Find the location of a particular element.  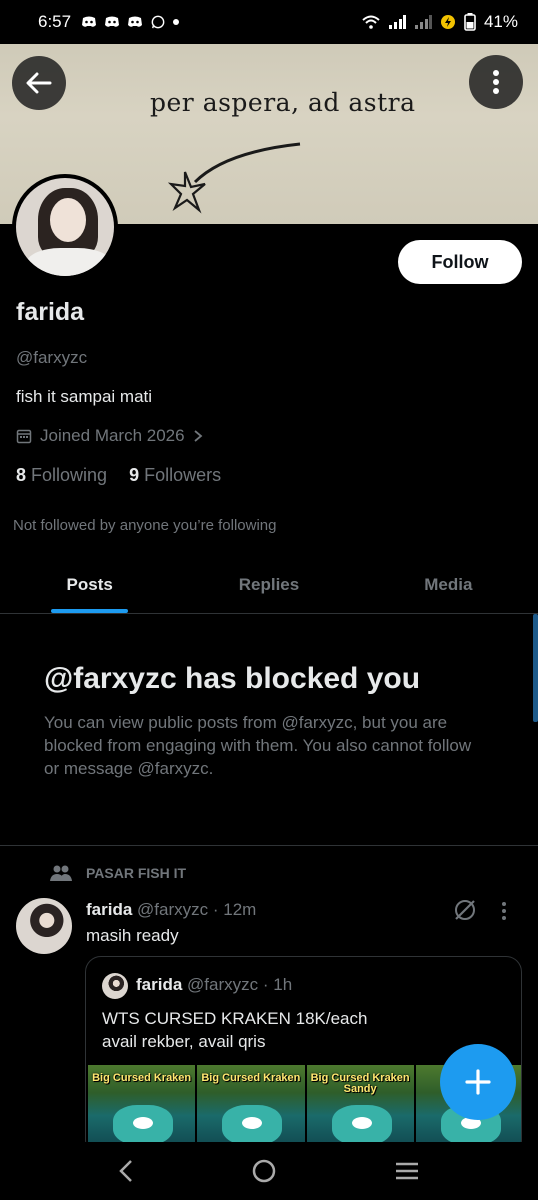

more-options-button is located at coordinates (496, 82).